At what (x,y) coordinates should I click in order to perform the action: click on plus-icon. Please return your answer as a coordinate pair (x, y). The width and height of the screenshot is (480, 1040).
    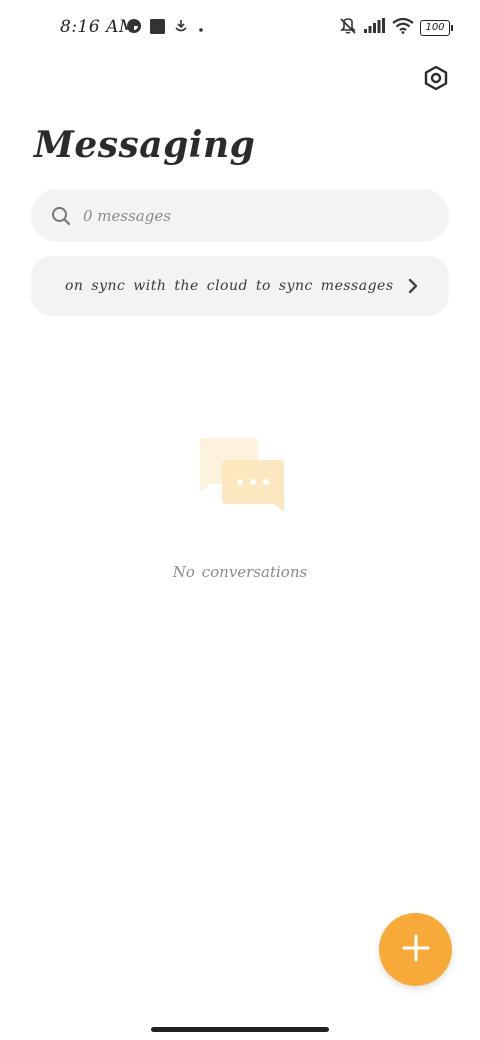
    Looking at the image, I should click on (416, 950).